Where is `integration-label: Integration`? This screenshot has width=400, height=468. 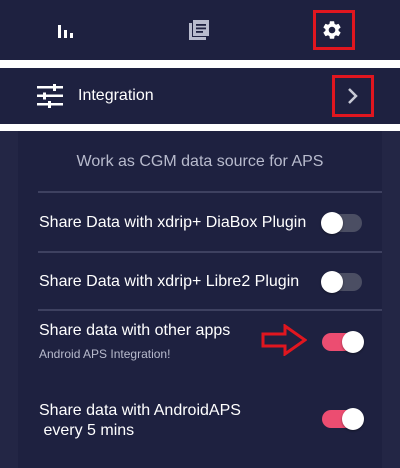 integration-label: Integration is located at coordinates (116, 95).